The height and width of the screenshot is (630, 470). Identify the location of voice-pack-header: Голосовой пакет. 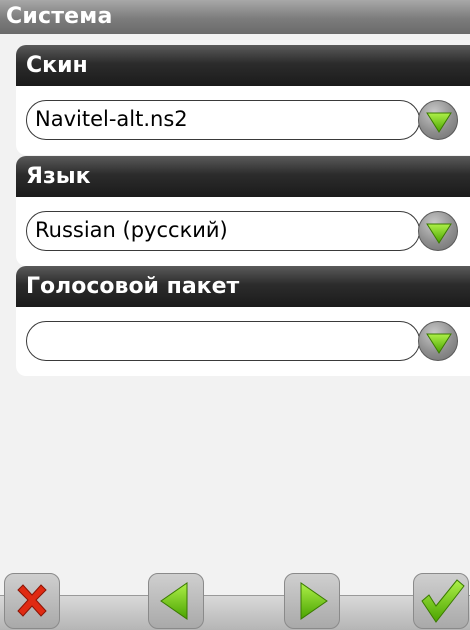
(243, 286).